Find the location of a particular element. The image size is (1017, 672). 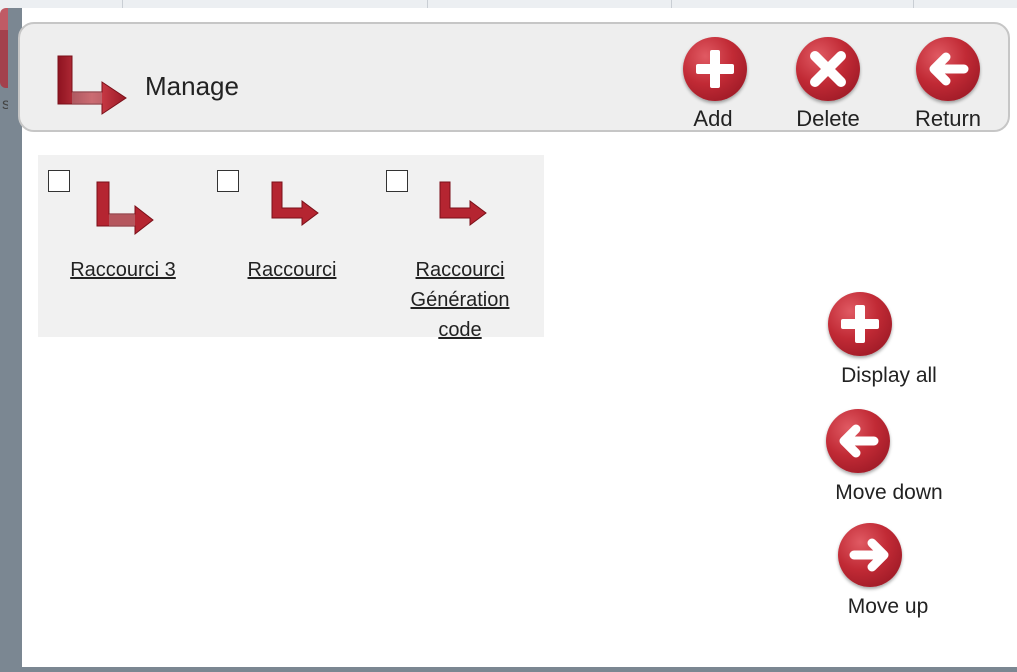

item-link: Raccourci Génération code is located at coordinates (460, 300).